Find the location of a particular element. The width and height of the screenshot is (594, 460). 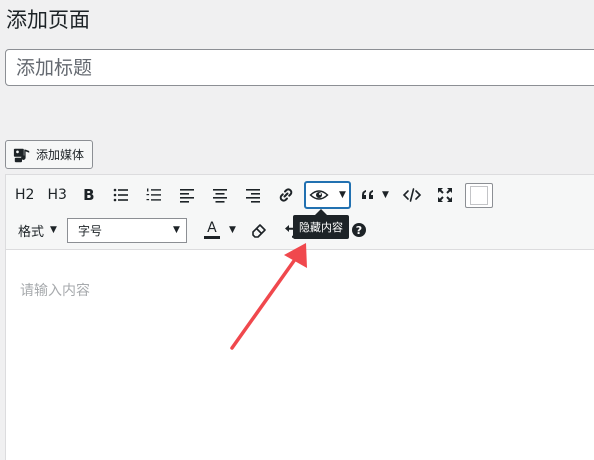

bullet-list-icon is located at coordinates (120, 195).